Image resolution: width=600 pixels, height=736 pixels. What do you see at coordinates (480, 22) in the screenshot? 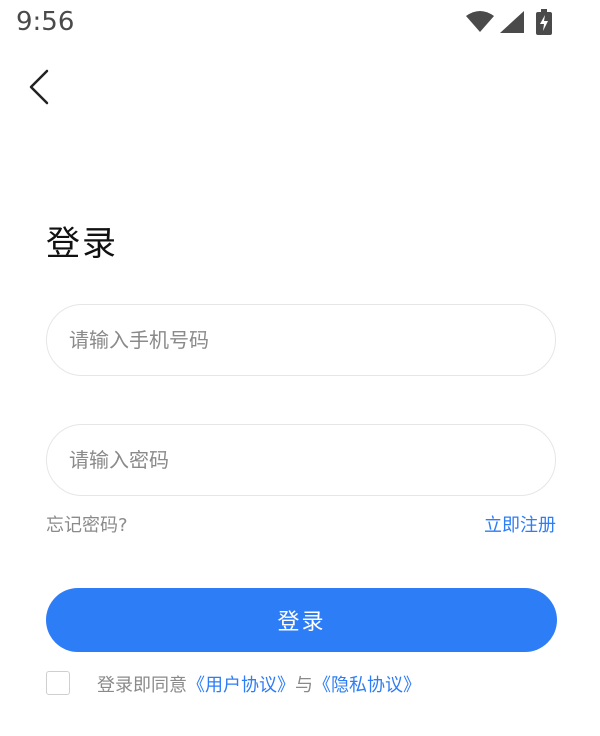
I see `wifi-icon` at bounding box center [480, 22].